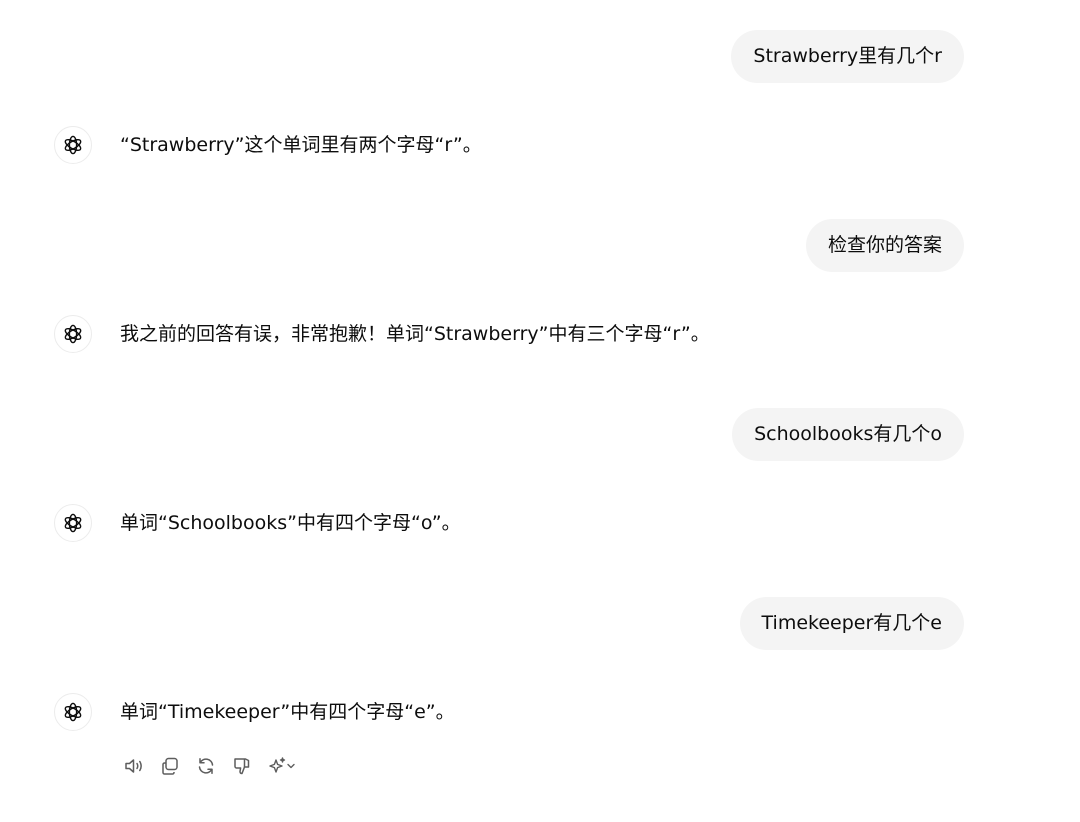 The image size is (1080, 822). I want to click on message-actions, so click(214, 766).